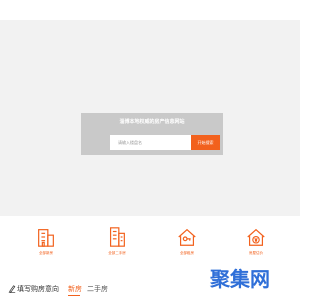  Describe the element at coordinates (152, 122) in the screenshot. I see `search-title: 淄博本地权威的房产信息网站` at that location.